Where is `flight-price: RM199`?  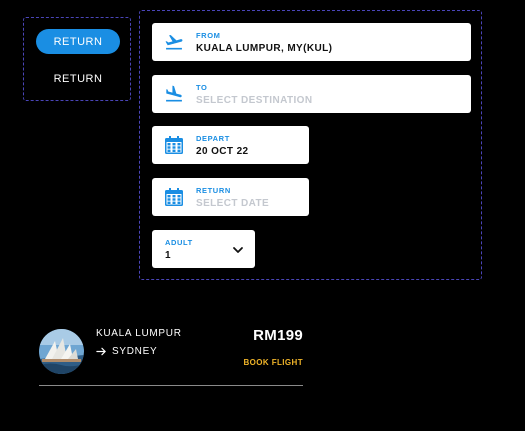 flight-price: RM199 is located at coordinates (278, 335).